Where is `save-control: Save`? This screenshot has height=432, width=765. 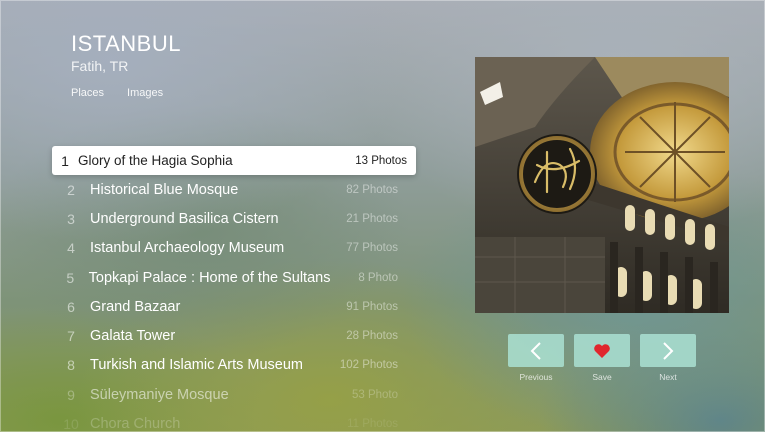
save-control: Save is located at coordinates (602, 358).